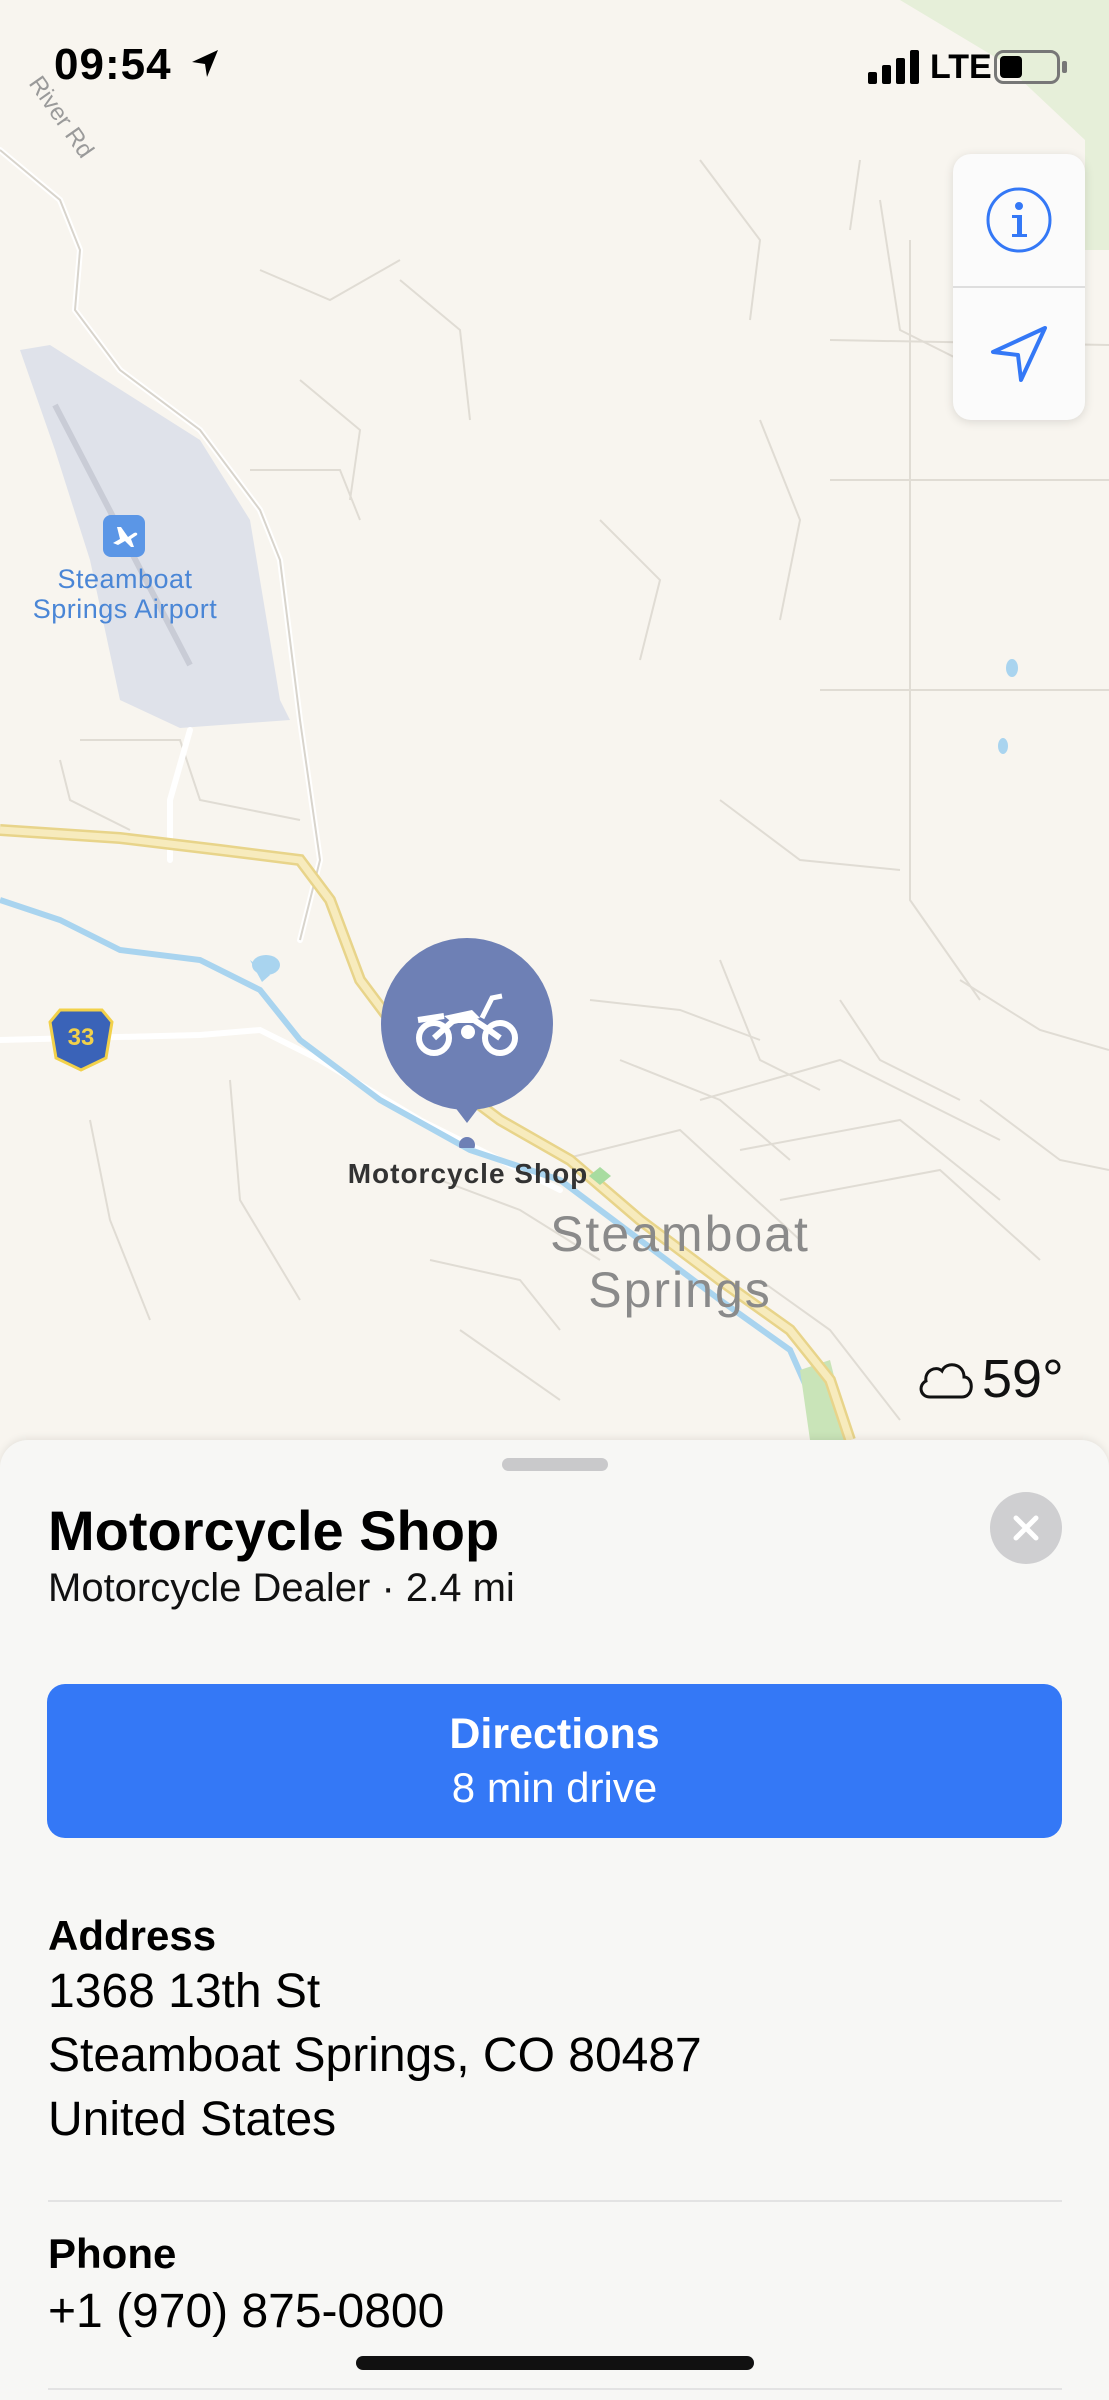  What do you see at coordinates (961, 67) in the screenshot?
I see `network-type: LTE` at bounding box center [961, 67].